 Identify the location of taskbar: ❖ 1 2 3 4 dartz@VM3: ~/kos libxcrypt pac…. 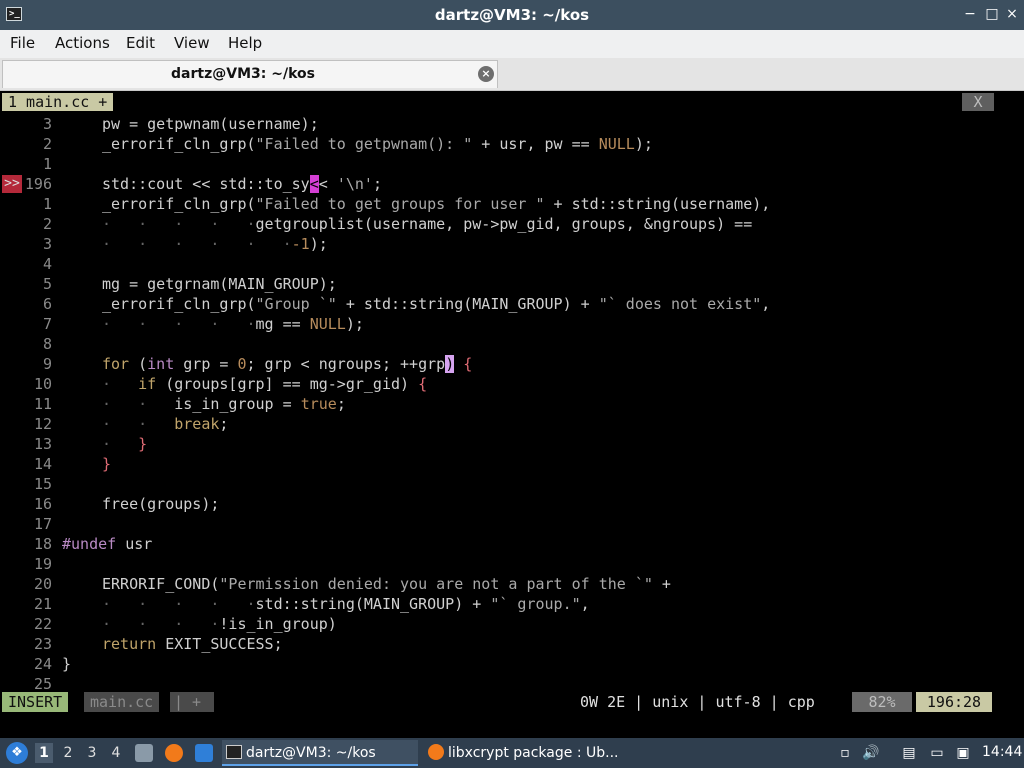
(512, 753).